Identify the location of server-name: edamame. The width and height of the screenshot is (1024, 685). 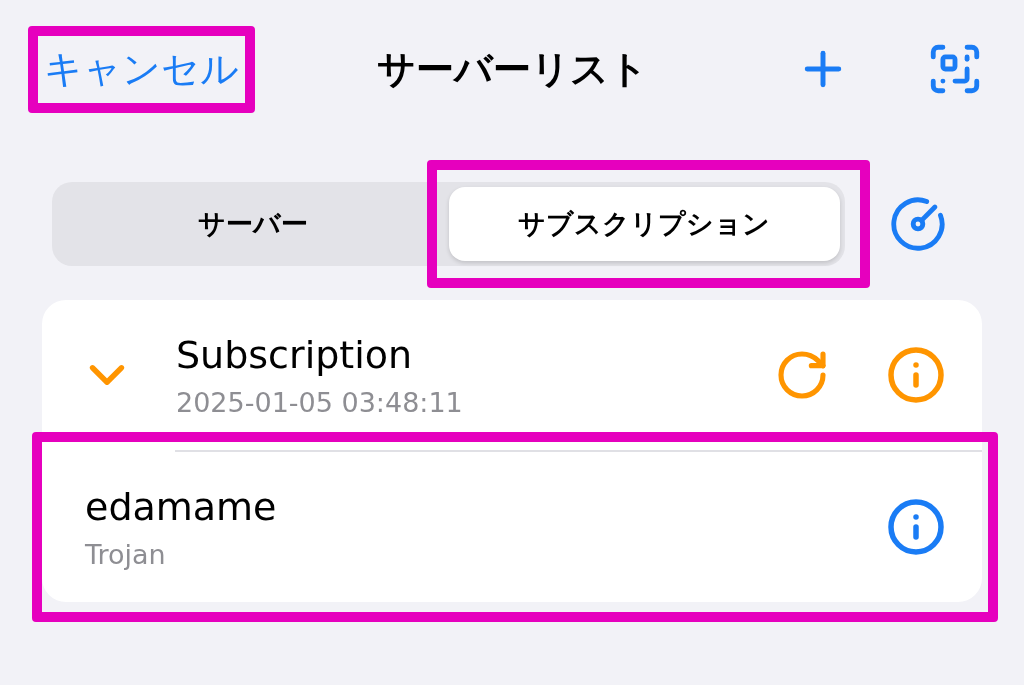
(181, 506).